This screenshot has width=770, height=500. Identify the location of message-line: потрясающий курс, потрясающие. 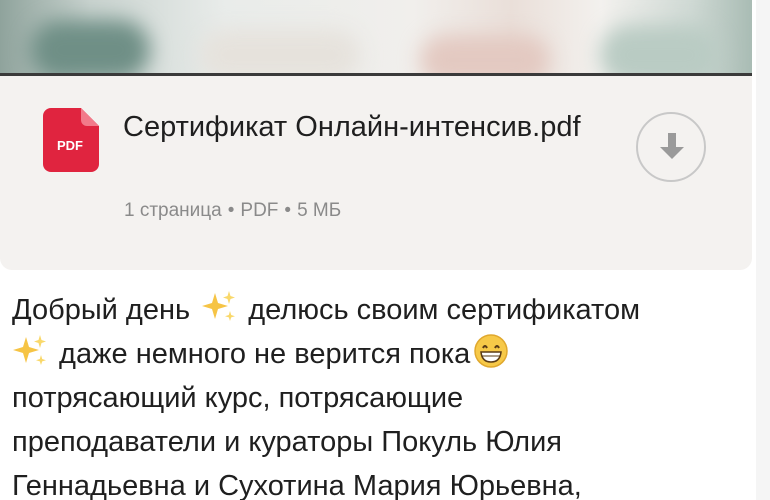
(238, 398).